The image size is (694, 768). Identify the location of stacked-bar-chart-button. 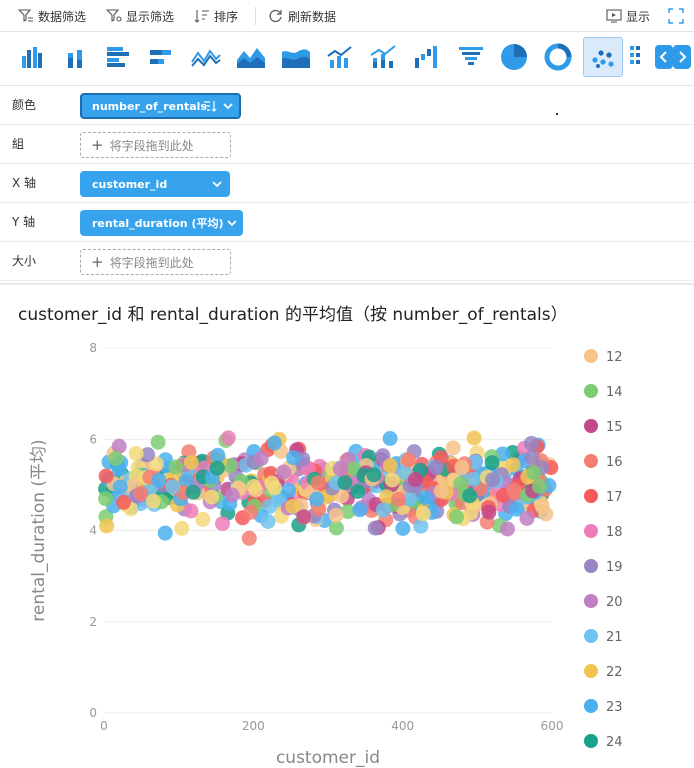
(75, 57).